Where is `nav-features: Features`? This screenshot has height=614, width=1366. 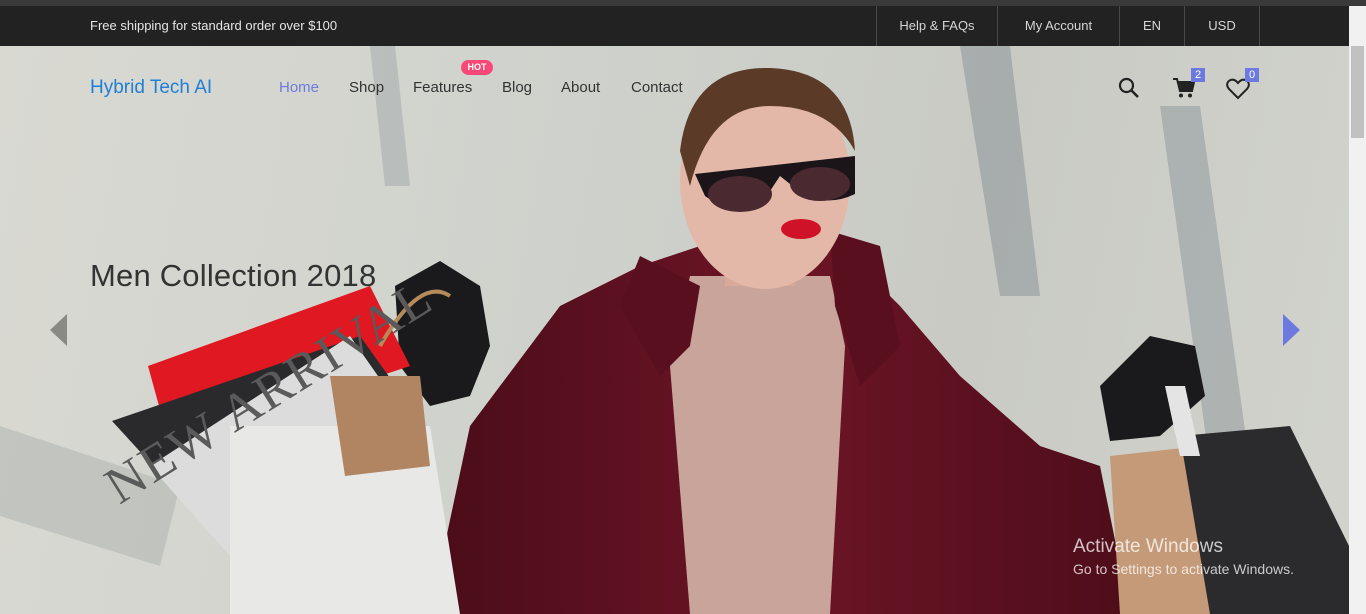
nav-features: Features is located at coordinates (442, 87).